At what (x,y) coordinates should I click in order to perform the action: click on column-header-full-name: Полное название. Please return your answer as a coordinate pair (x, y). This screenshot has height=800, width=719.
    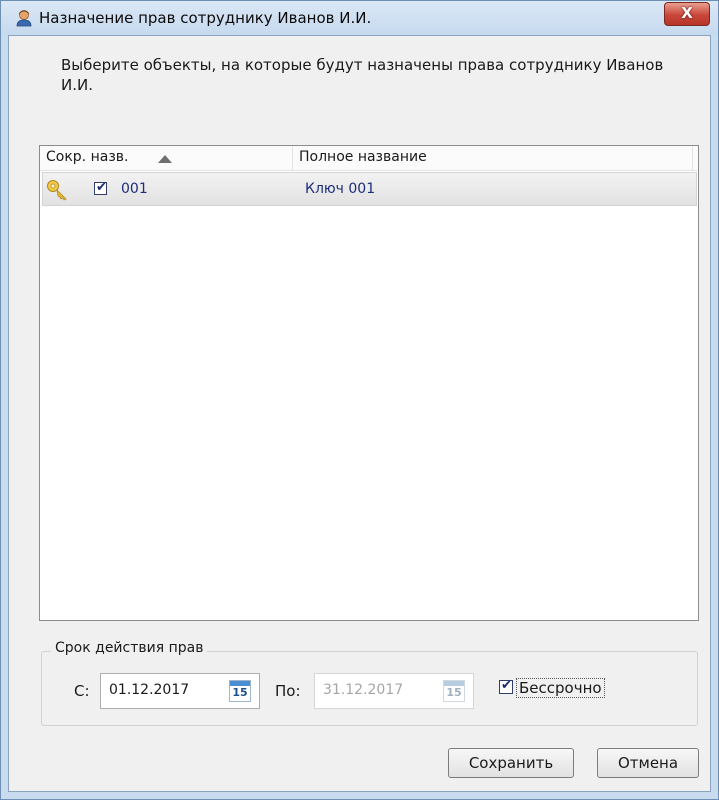
    Looking at the image, I should click on (493, 158).